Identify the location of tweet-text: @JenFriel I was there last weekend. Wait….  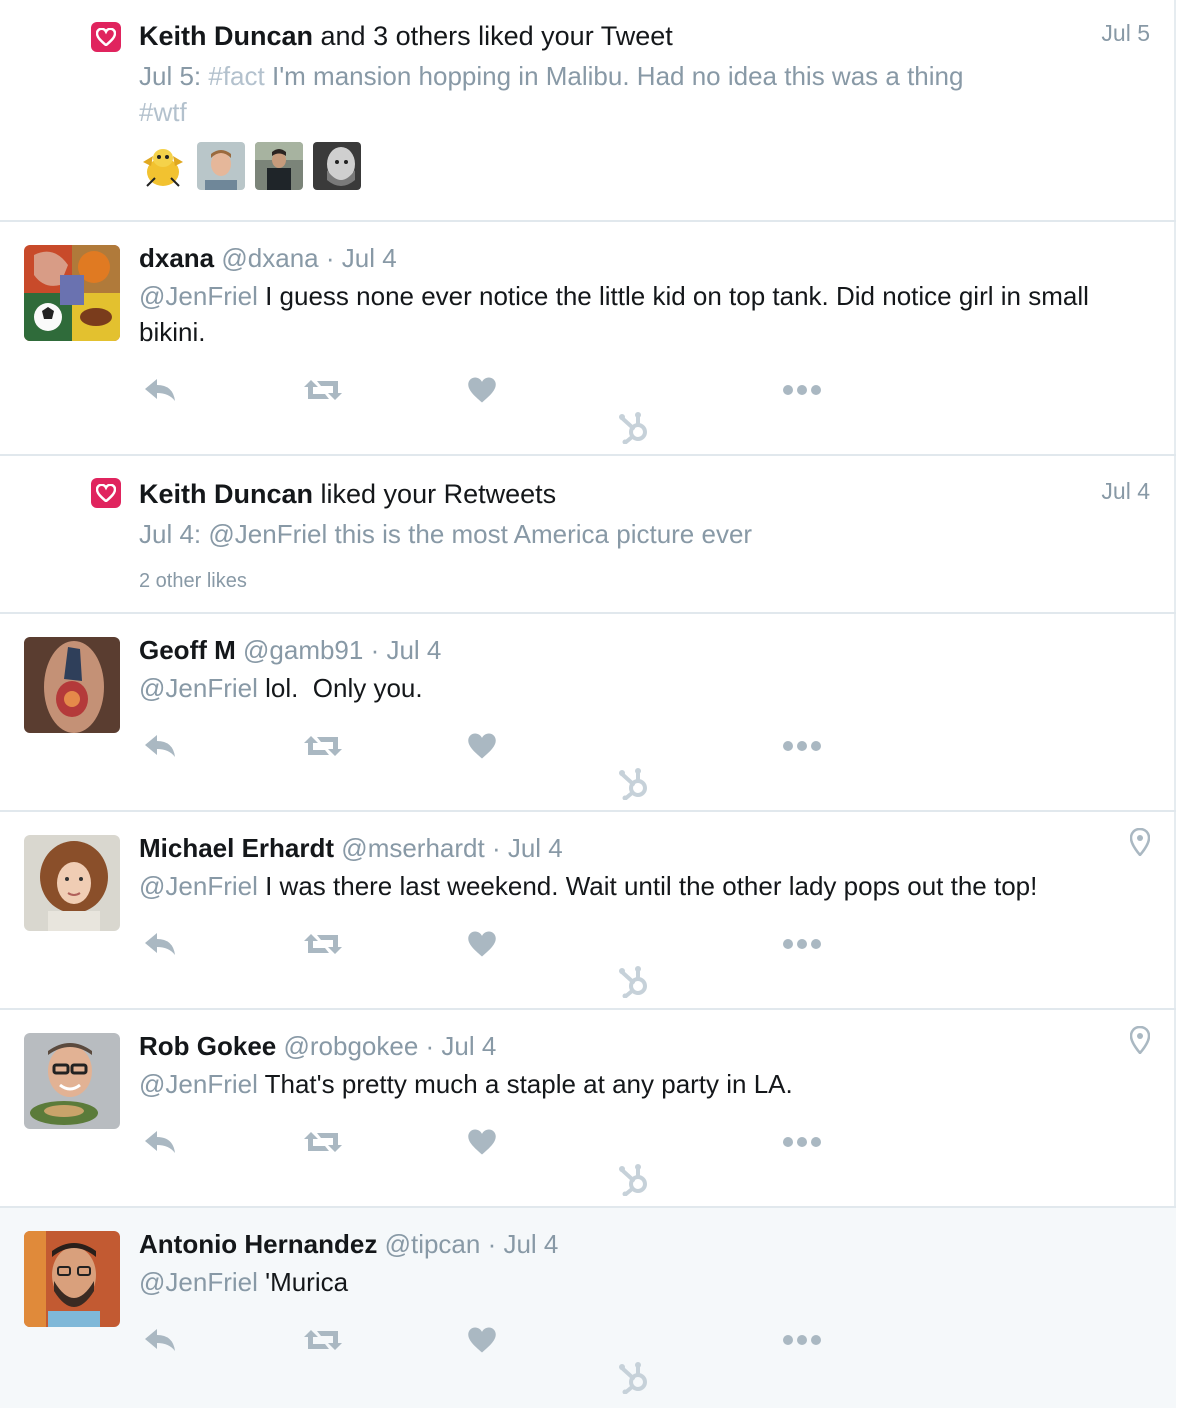
(644, 886).